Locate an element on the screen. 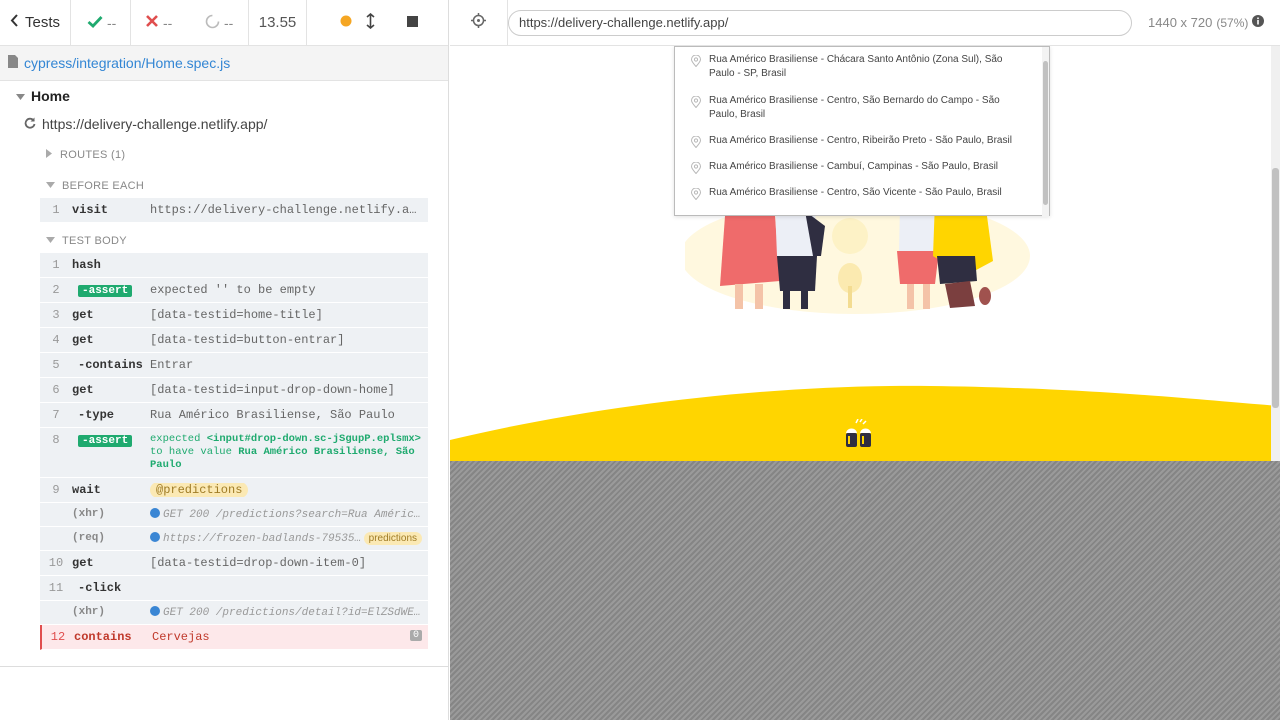 The height and width of the screenshot is (720, 1280). selector-playground-button is located at coordinates (479, 23).